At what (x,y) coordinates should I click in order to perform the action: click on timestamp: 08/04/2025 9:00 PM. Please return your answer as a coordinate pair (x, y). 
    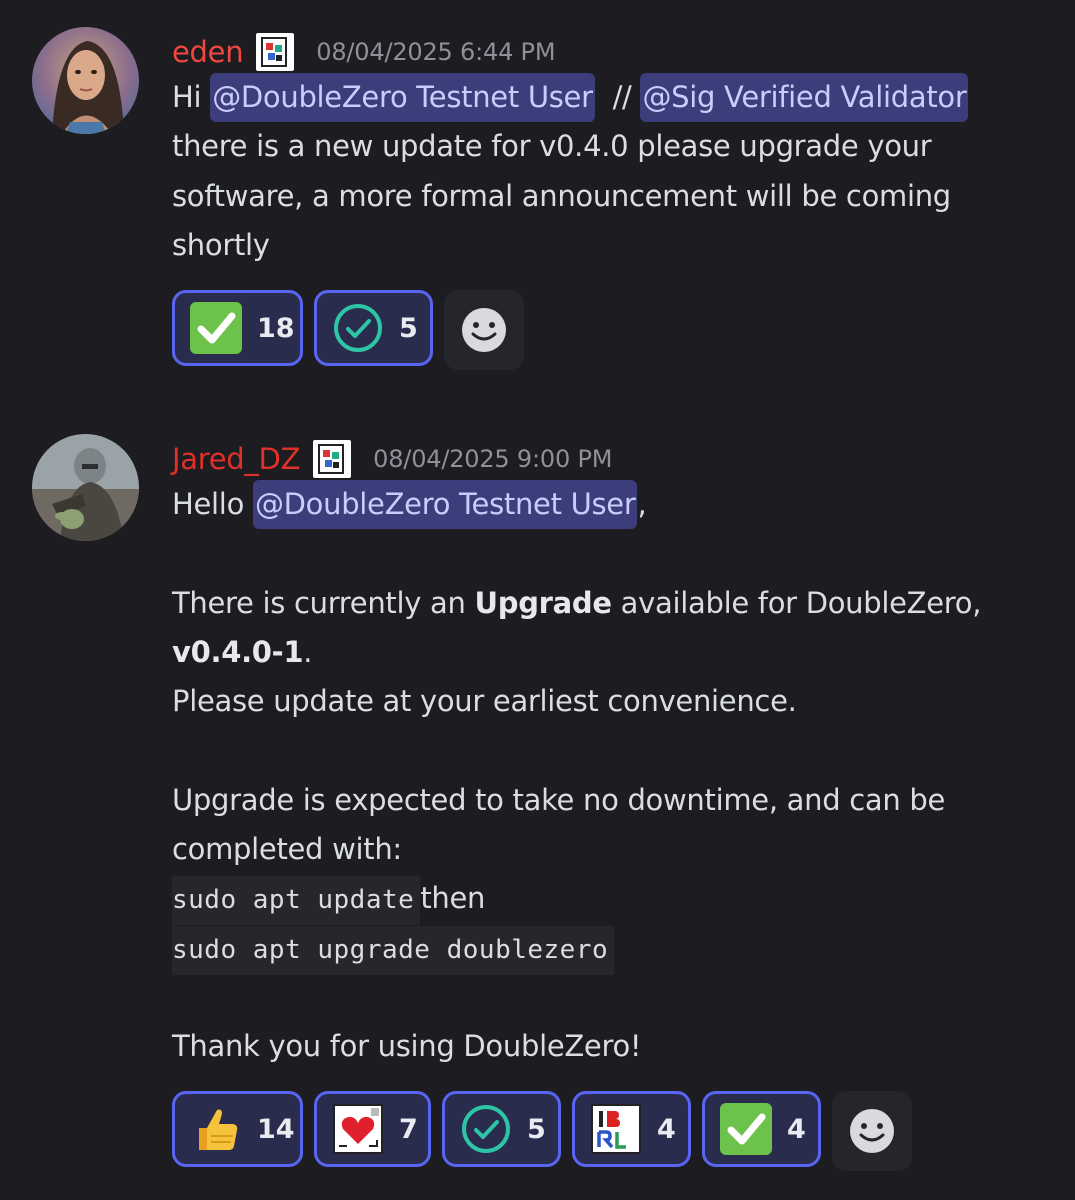
    Looking at the image, I should click on (492, 459).